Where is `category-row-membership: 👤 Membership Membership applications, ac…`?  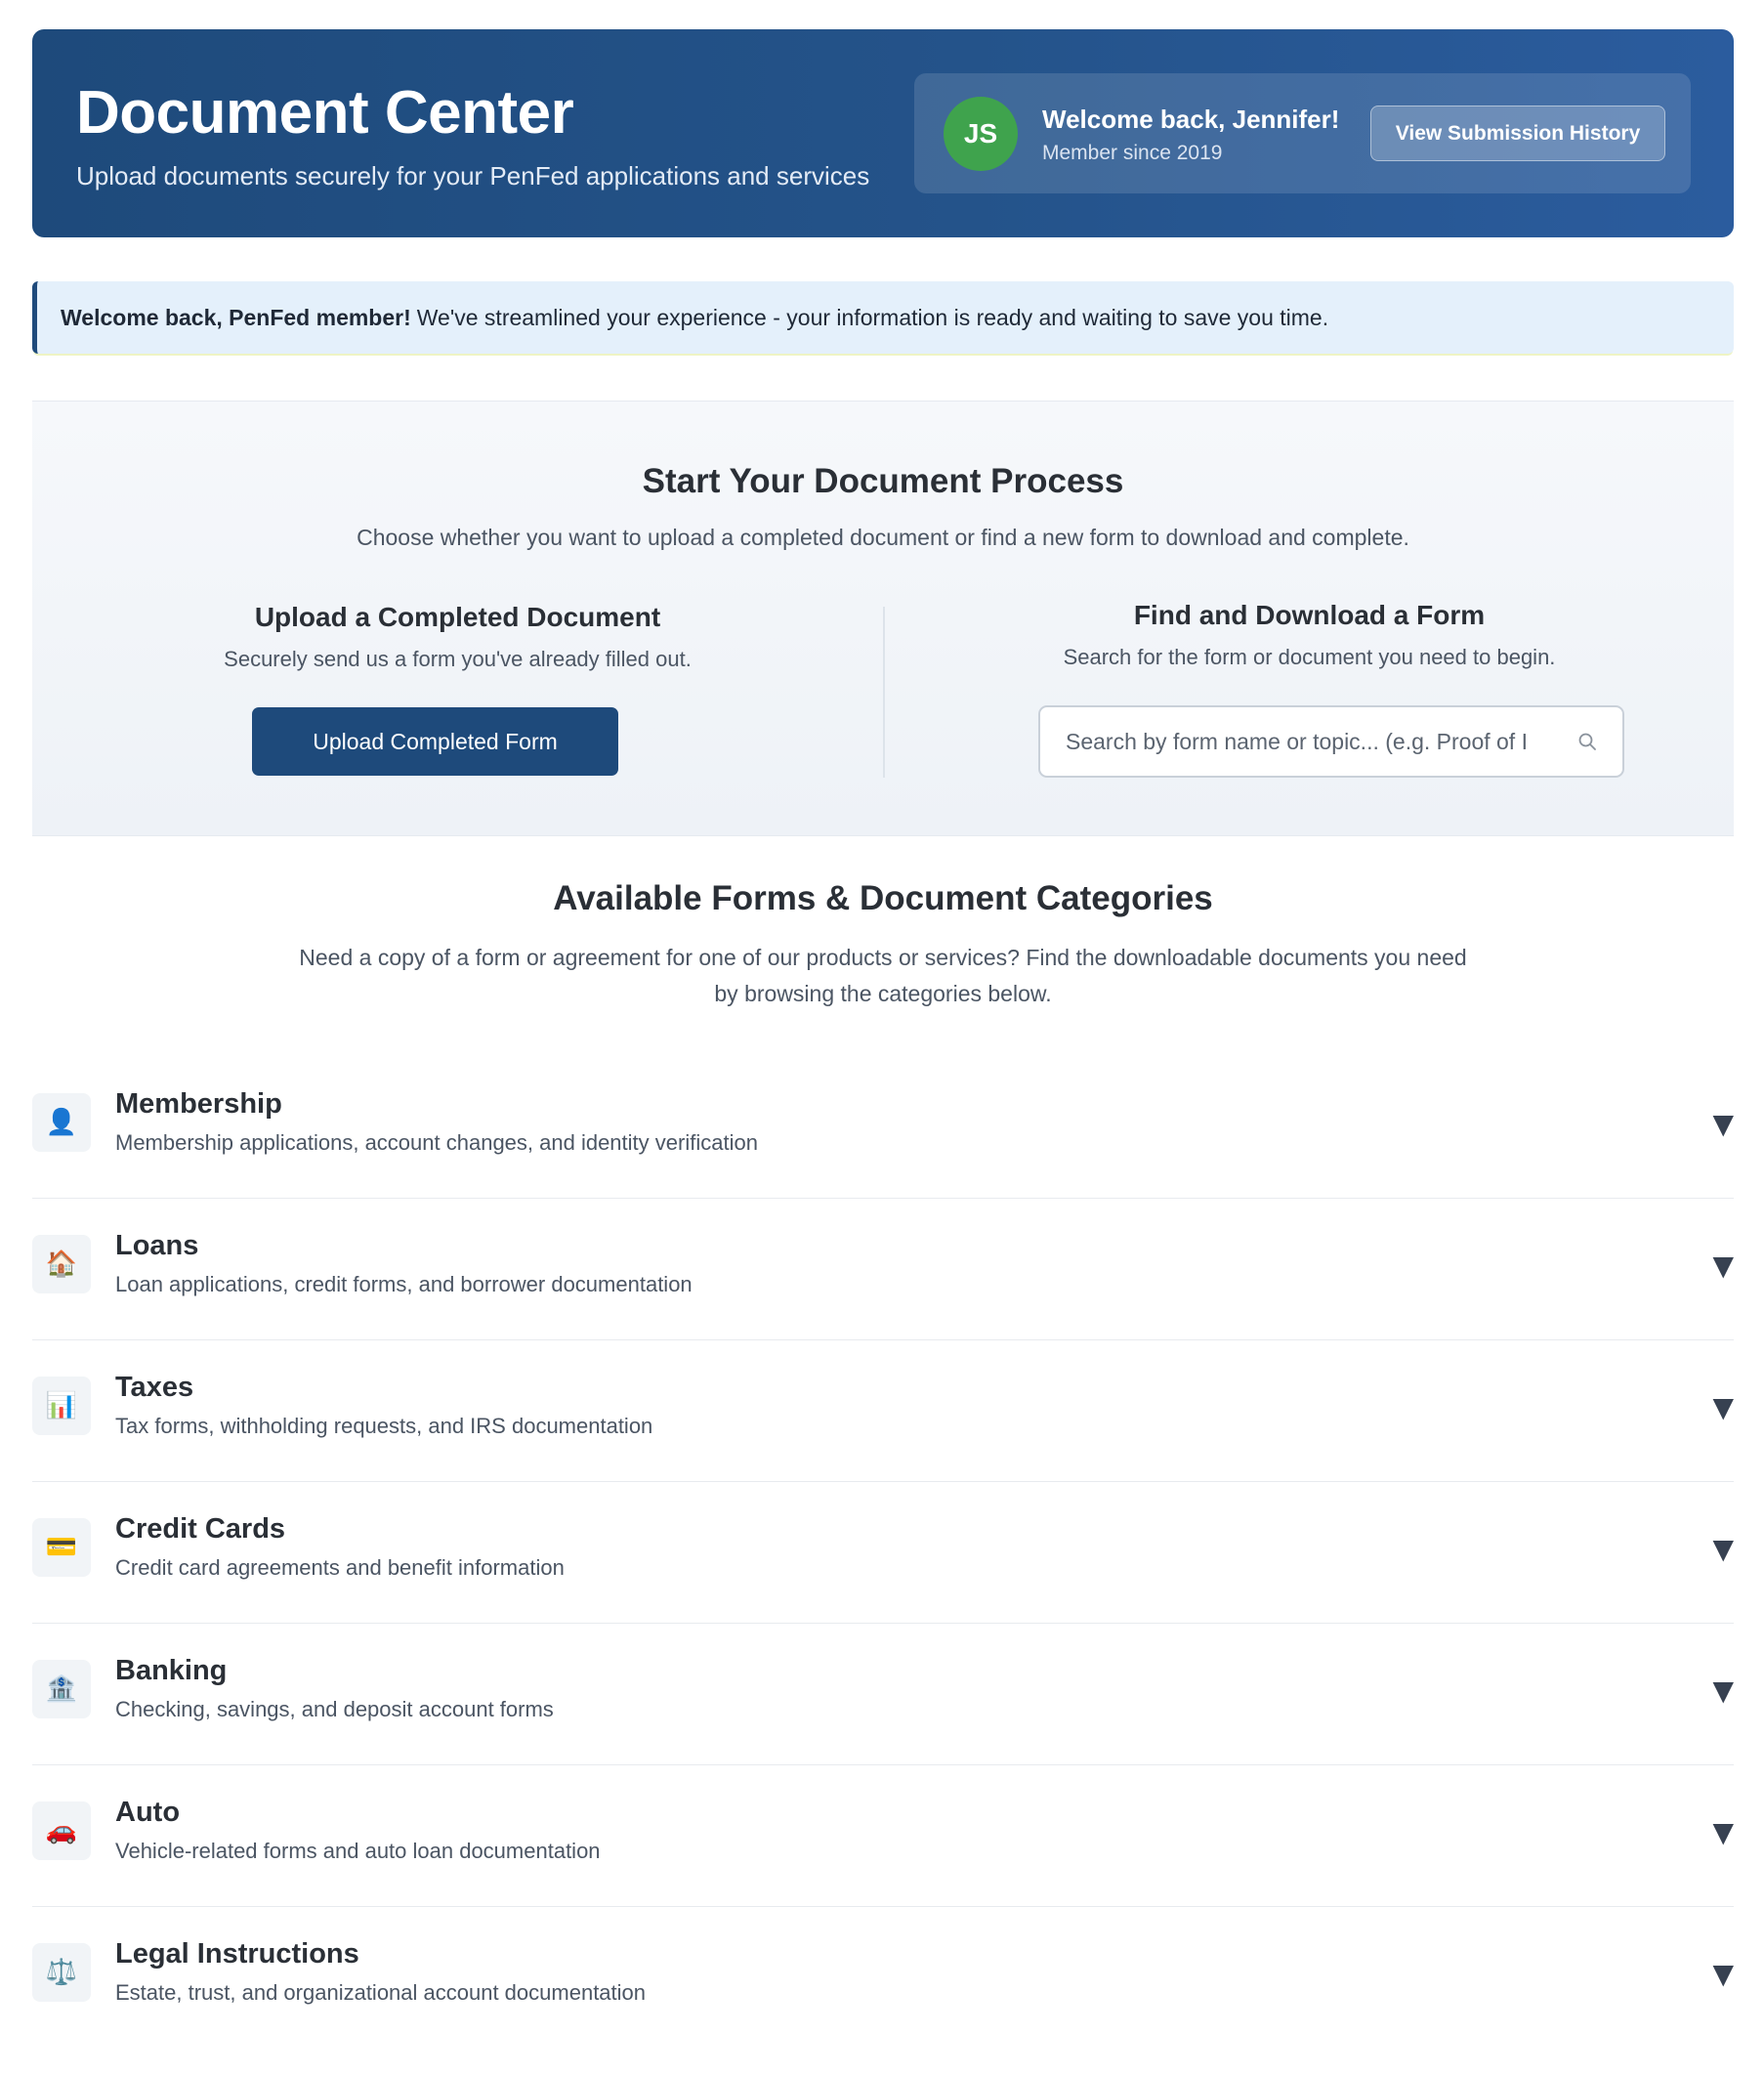 category-row-membership: 👤 Membership Membership applications, ac… is located at coordinates (883, 1128).